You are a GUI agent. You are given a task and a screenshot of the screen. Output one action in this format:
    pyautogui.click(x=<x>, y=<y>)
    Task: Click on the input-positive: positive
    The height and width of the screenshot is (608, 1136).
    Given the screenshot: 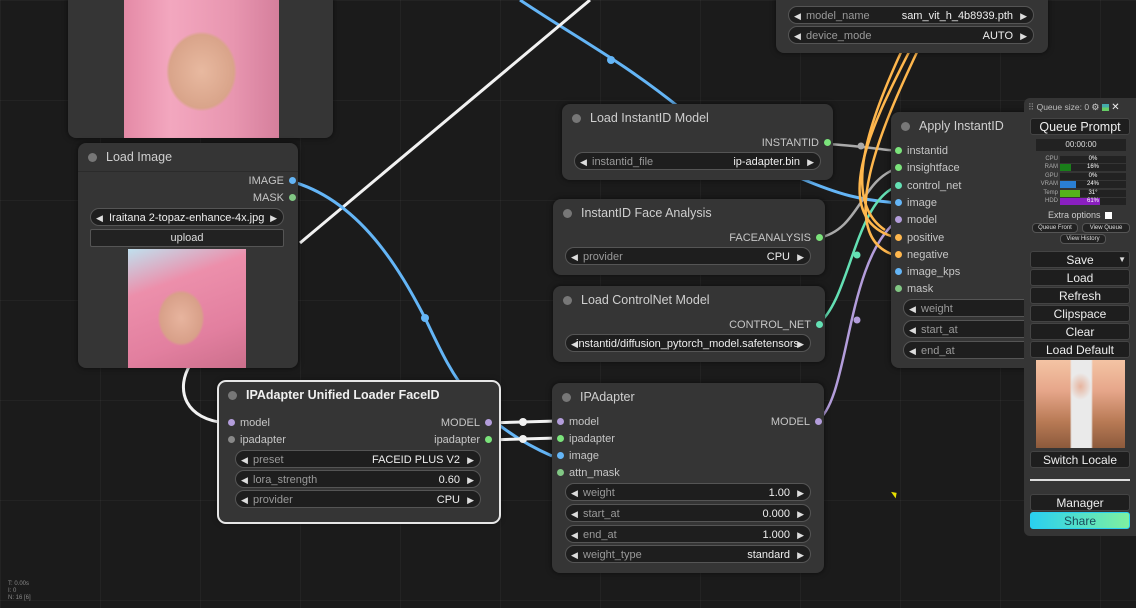 What is the action you would take?
    pyautogui.click(x=918, y=238)
    